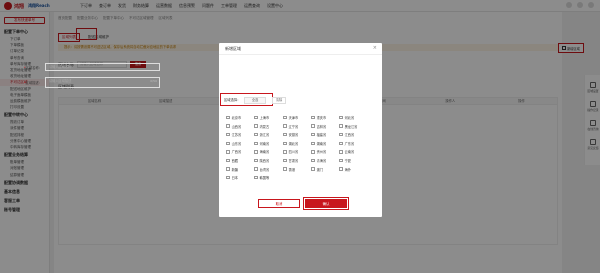 This screenshot has width=600, height=273. I want to click on province-label: 贵州省, so click(321, 152).